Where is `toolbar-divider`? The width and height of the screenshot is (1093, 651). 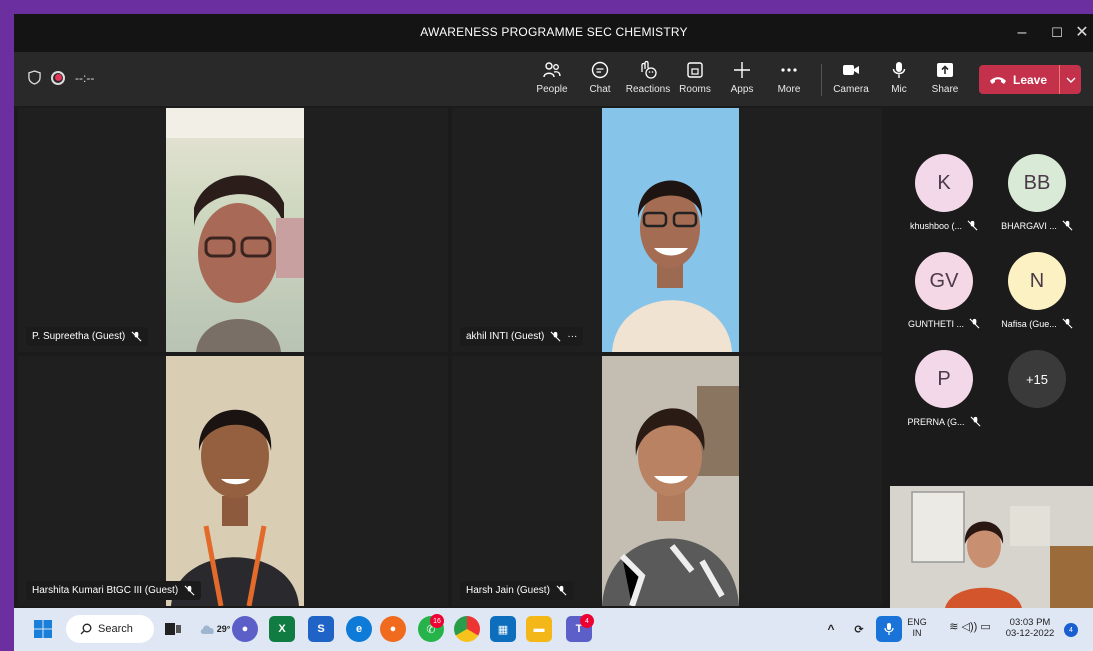
toolbar-divider is located at coordinates (821, 80).